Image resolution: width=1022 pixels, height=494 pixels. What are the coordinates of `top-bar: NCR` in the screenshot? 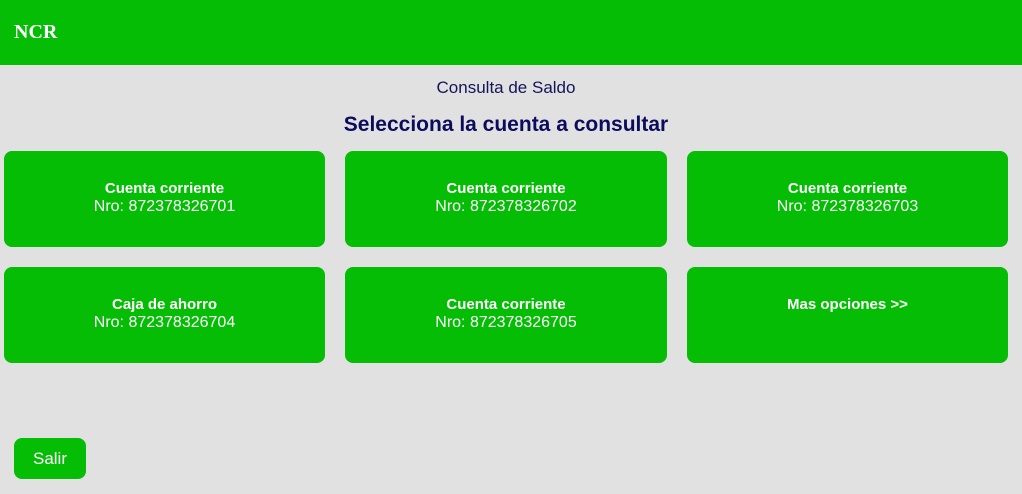 It's located at (511, 32).